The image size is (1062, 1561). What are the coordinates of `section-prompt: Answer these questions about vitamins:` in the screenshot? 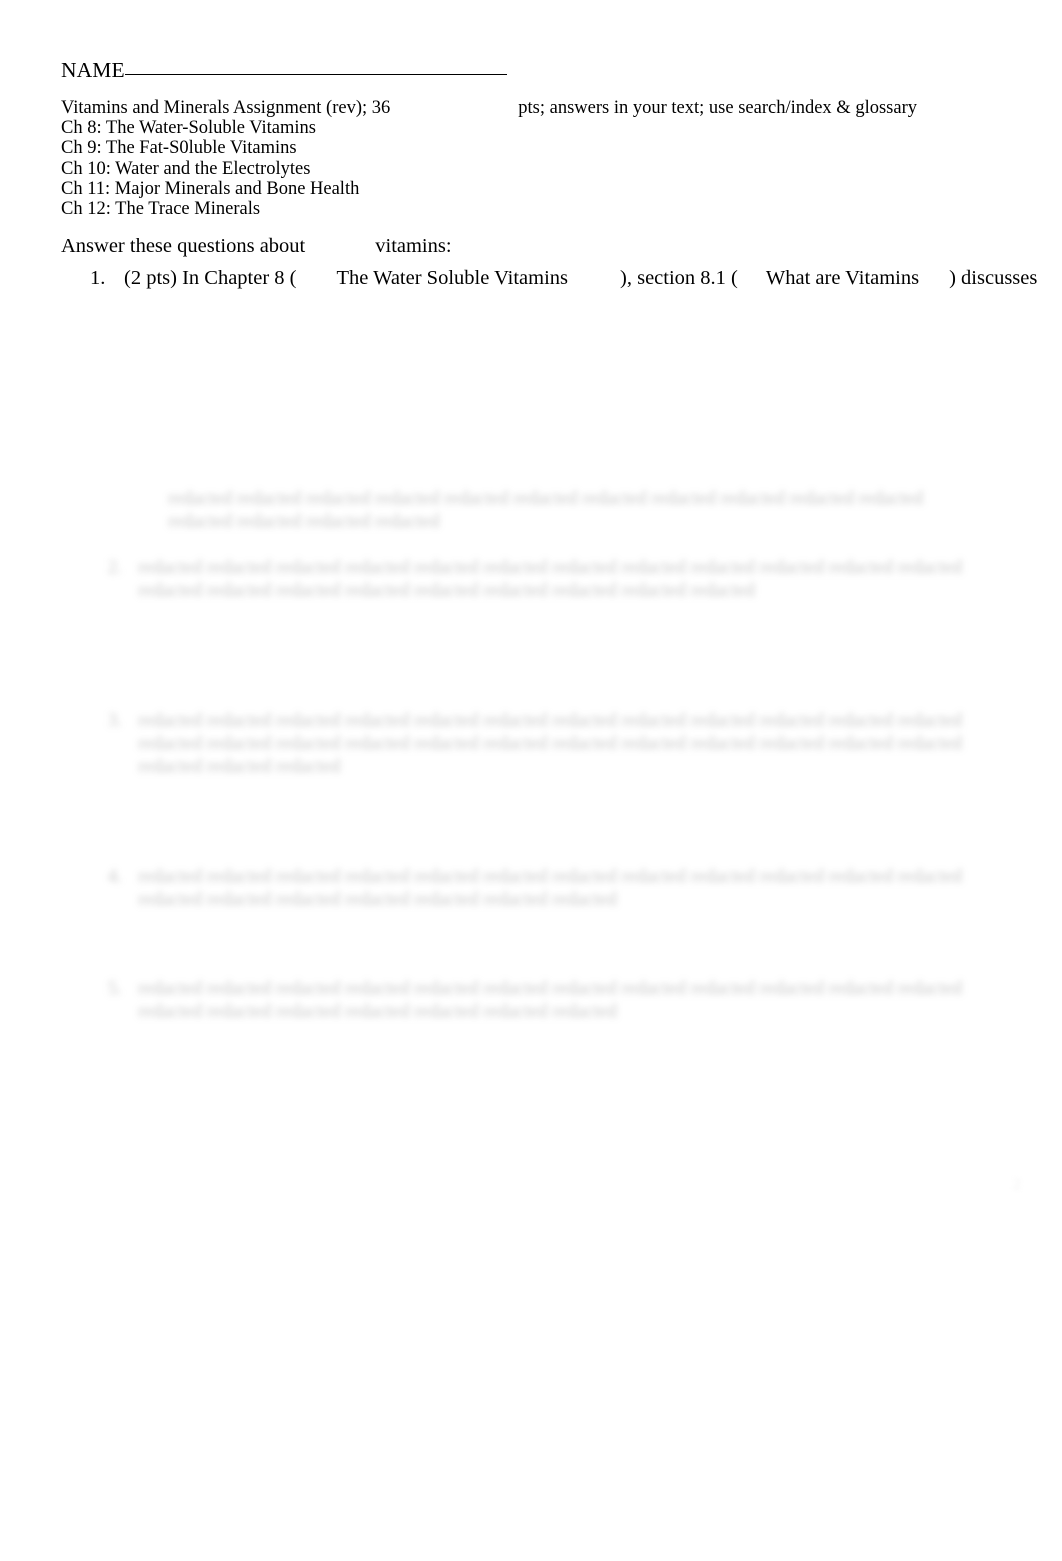 It's located at (256, 246).